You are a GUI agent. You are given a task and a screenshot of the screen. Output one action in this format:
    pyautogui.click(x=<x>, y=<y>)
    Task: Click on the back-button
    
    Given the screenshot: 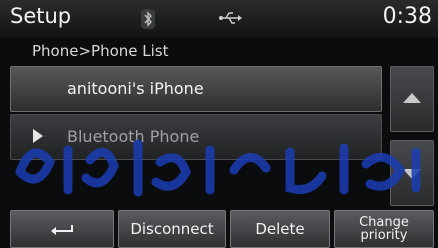 What is the action you would take?
    pyautogui.click(x=62, y=229)
    